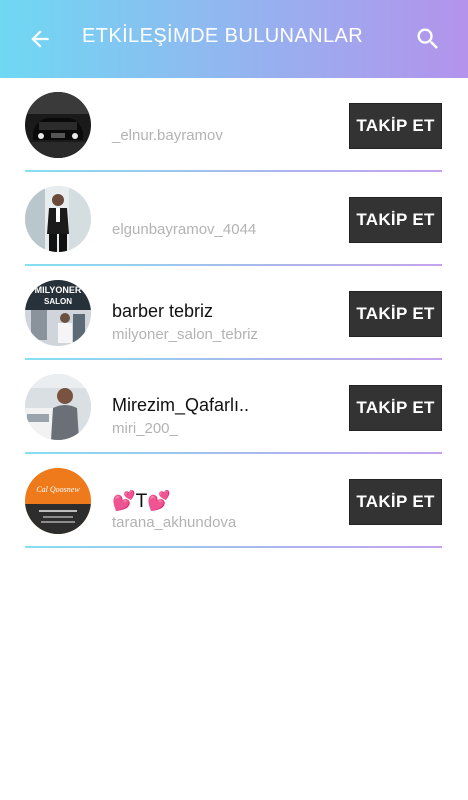  What do you see at coordinates (163, 311) in the screenshot?
I see `display-name: barber tebriz` at bounding box center [163, 311].